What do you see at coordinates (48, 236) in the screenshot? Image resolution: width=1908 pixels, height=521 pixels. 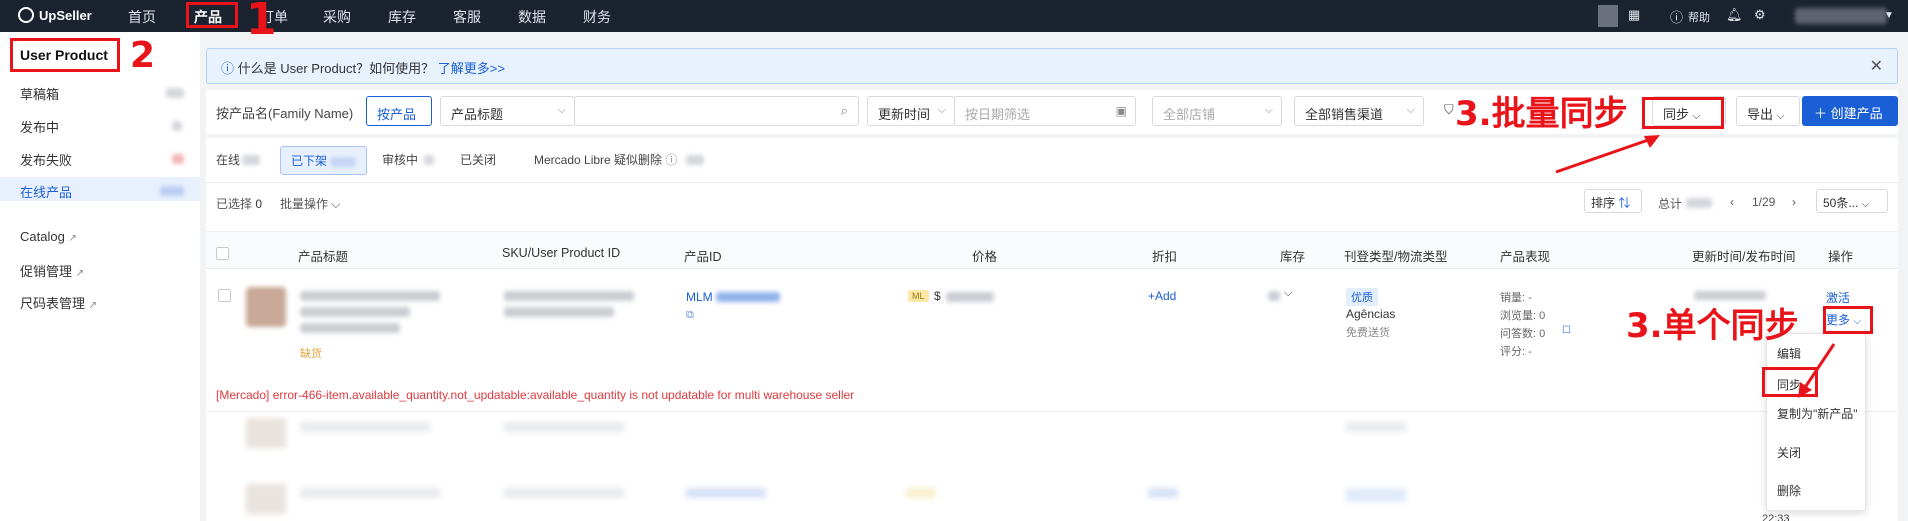 I see `sidebar-link-catalog: Catalog ↗` at bounding box center [48, 236].